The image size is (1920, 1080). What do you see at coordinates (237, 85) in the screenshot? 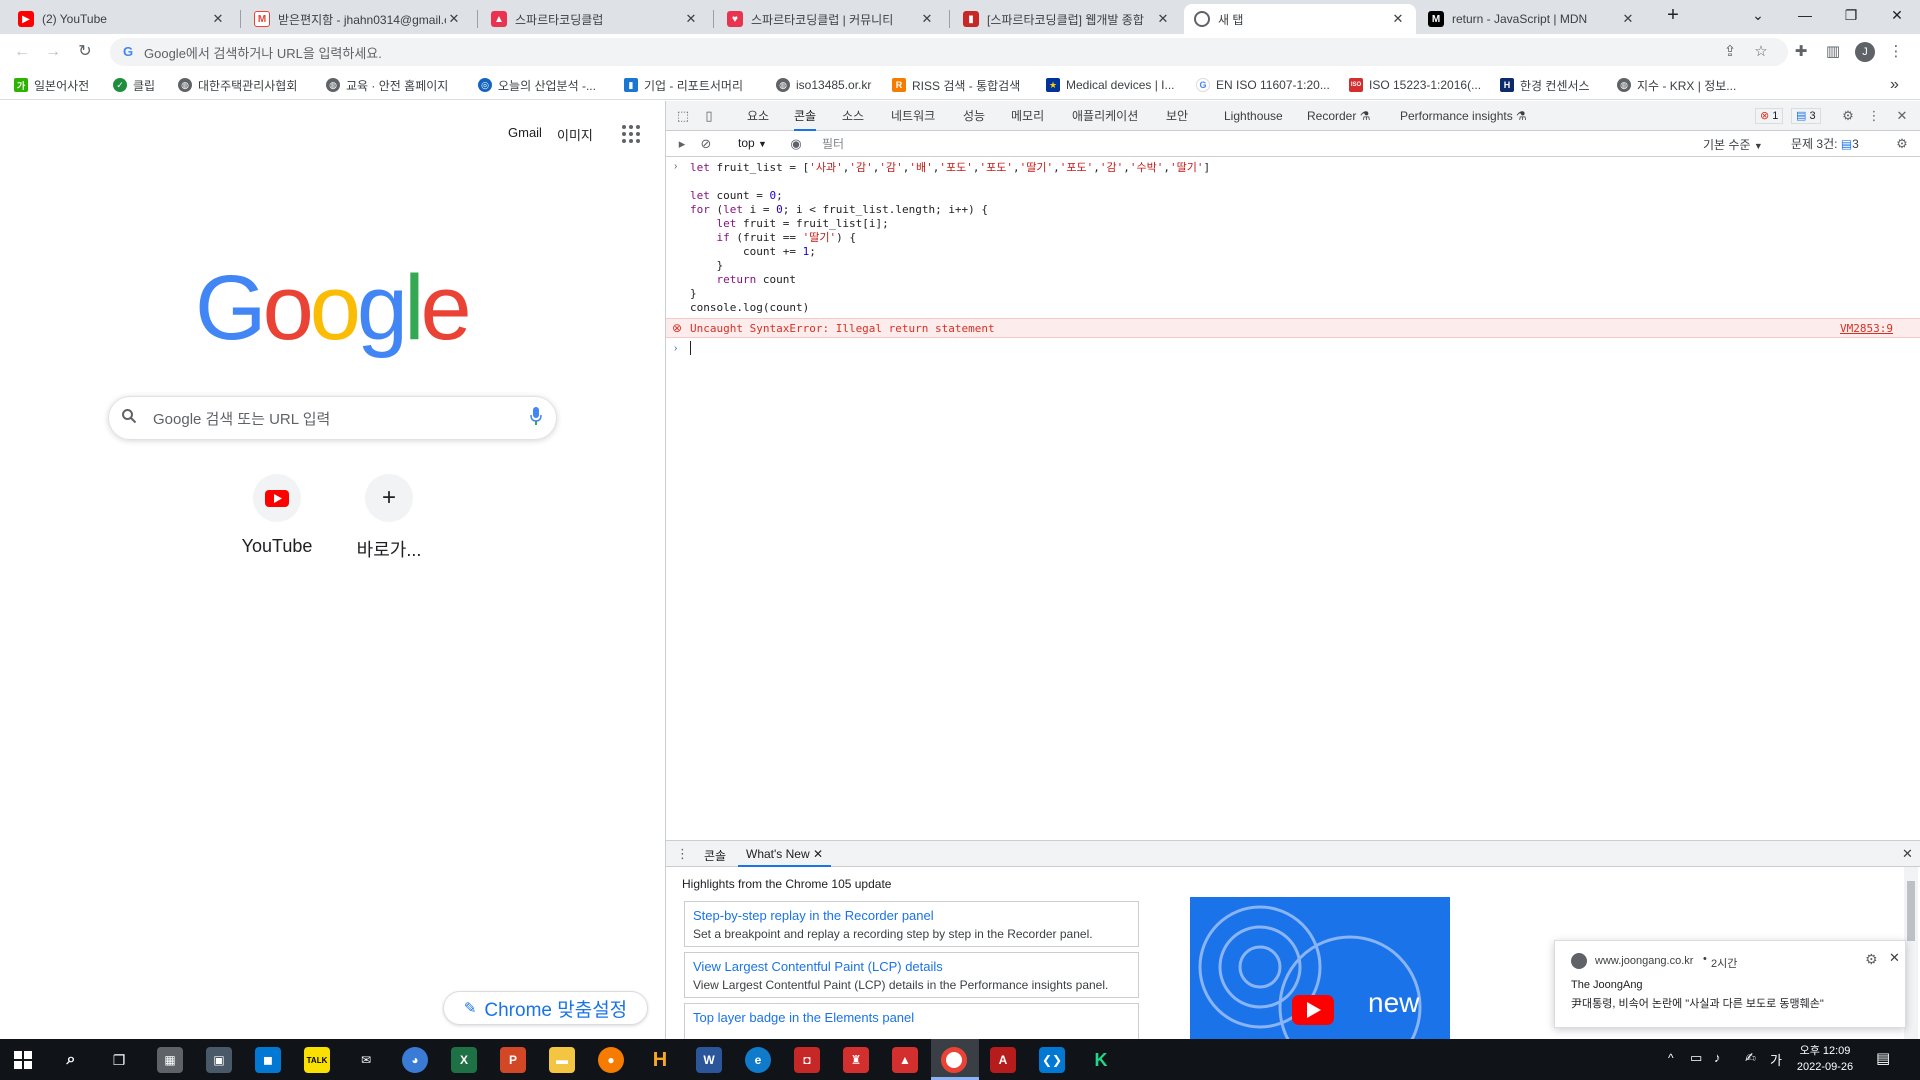
I see `bookmark-item: ◍ 대한주택관리사협회` at bounding box center [237, 85].